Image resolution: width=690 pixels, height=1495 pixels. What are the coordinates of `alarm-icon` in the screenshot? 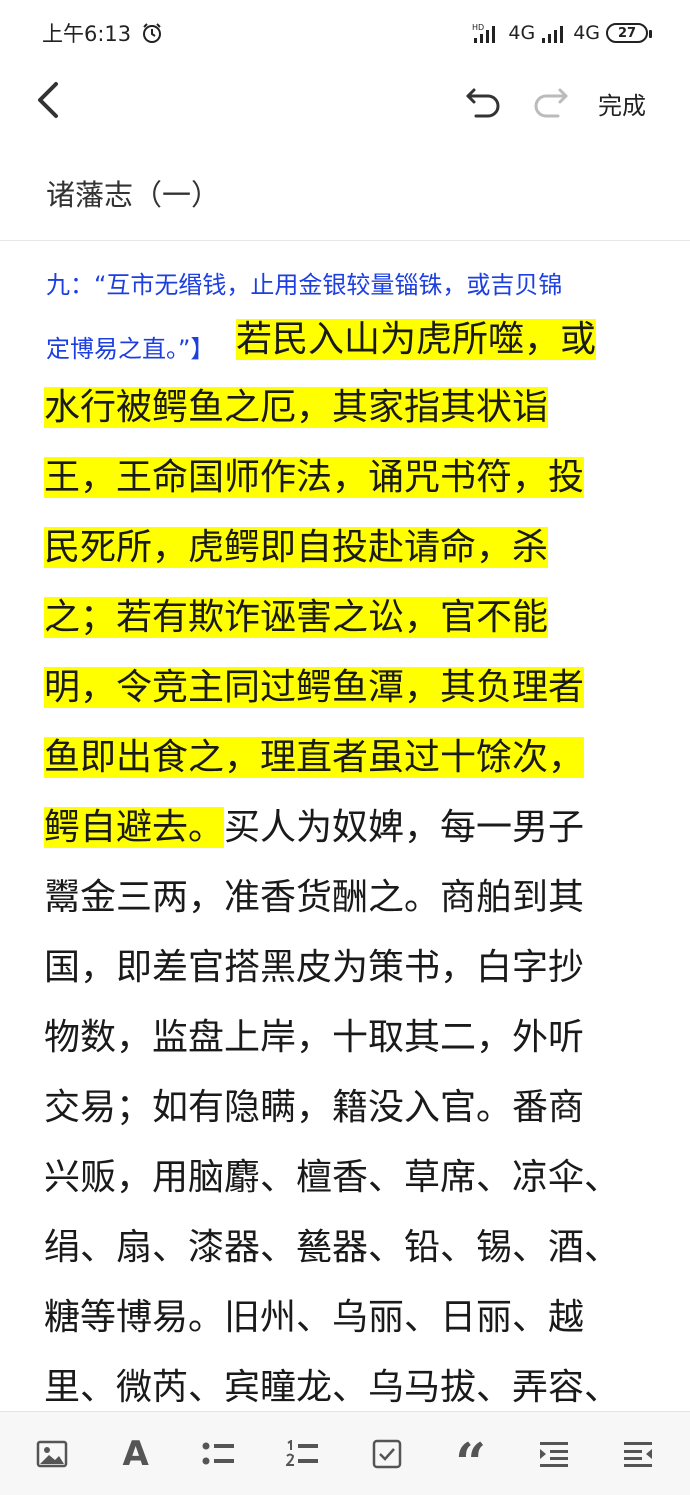 It's located at (152, 33).